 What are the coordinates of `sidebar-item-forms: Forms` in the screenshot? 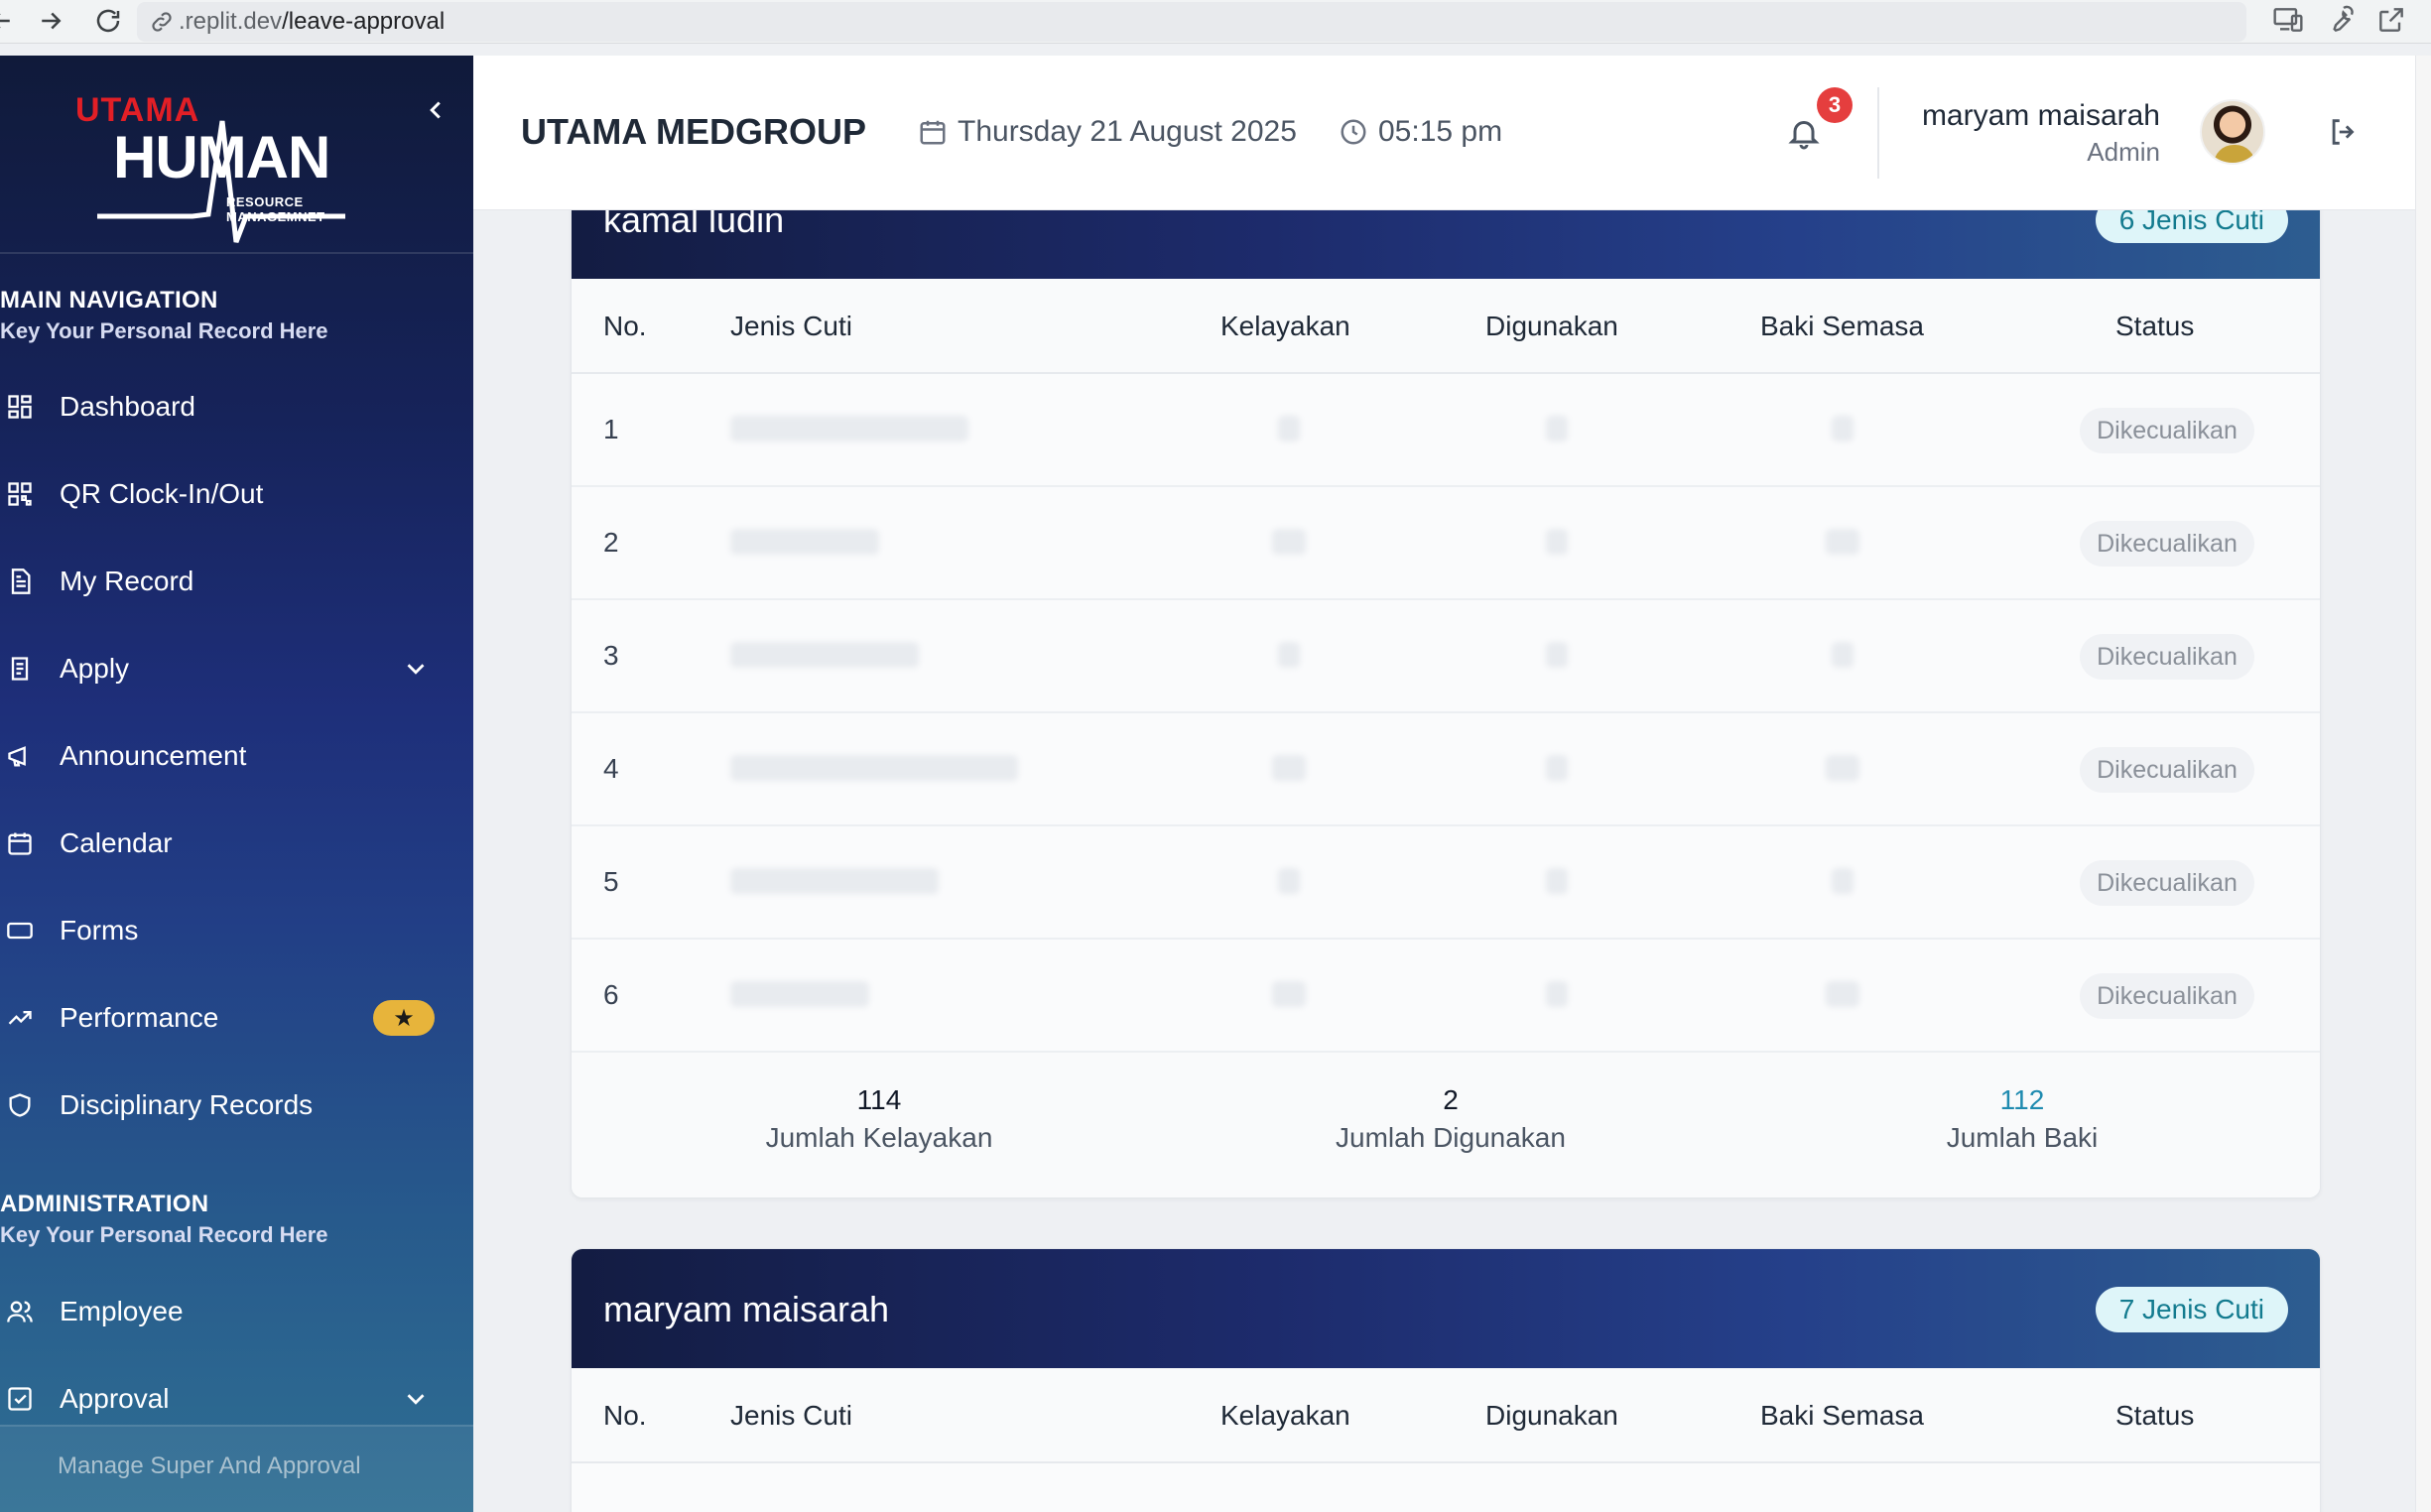 It's located at (236, 930).